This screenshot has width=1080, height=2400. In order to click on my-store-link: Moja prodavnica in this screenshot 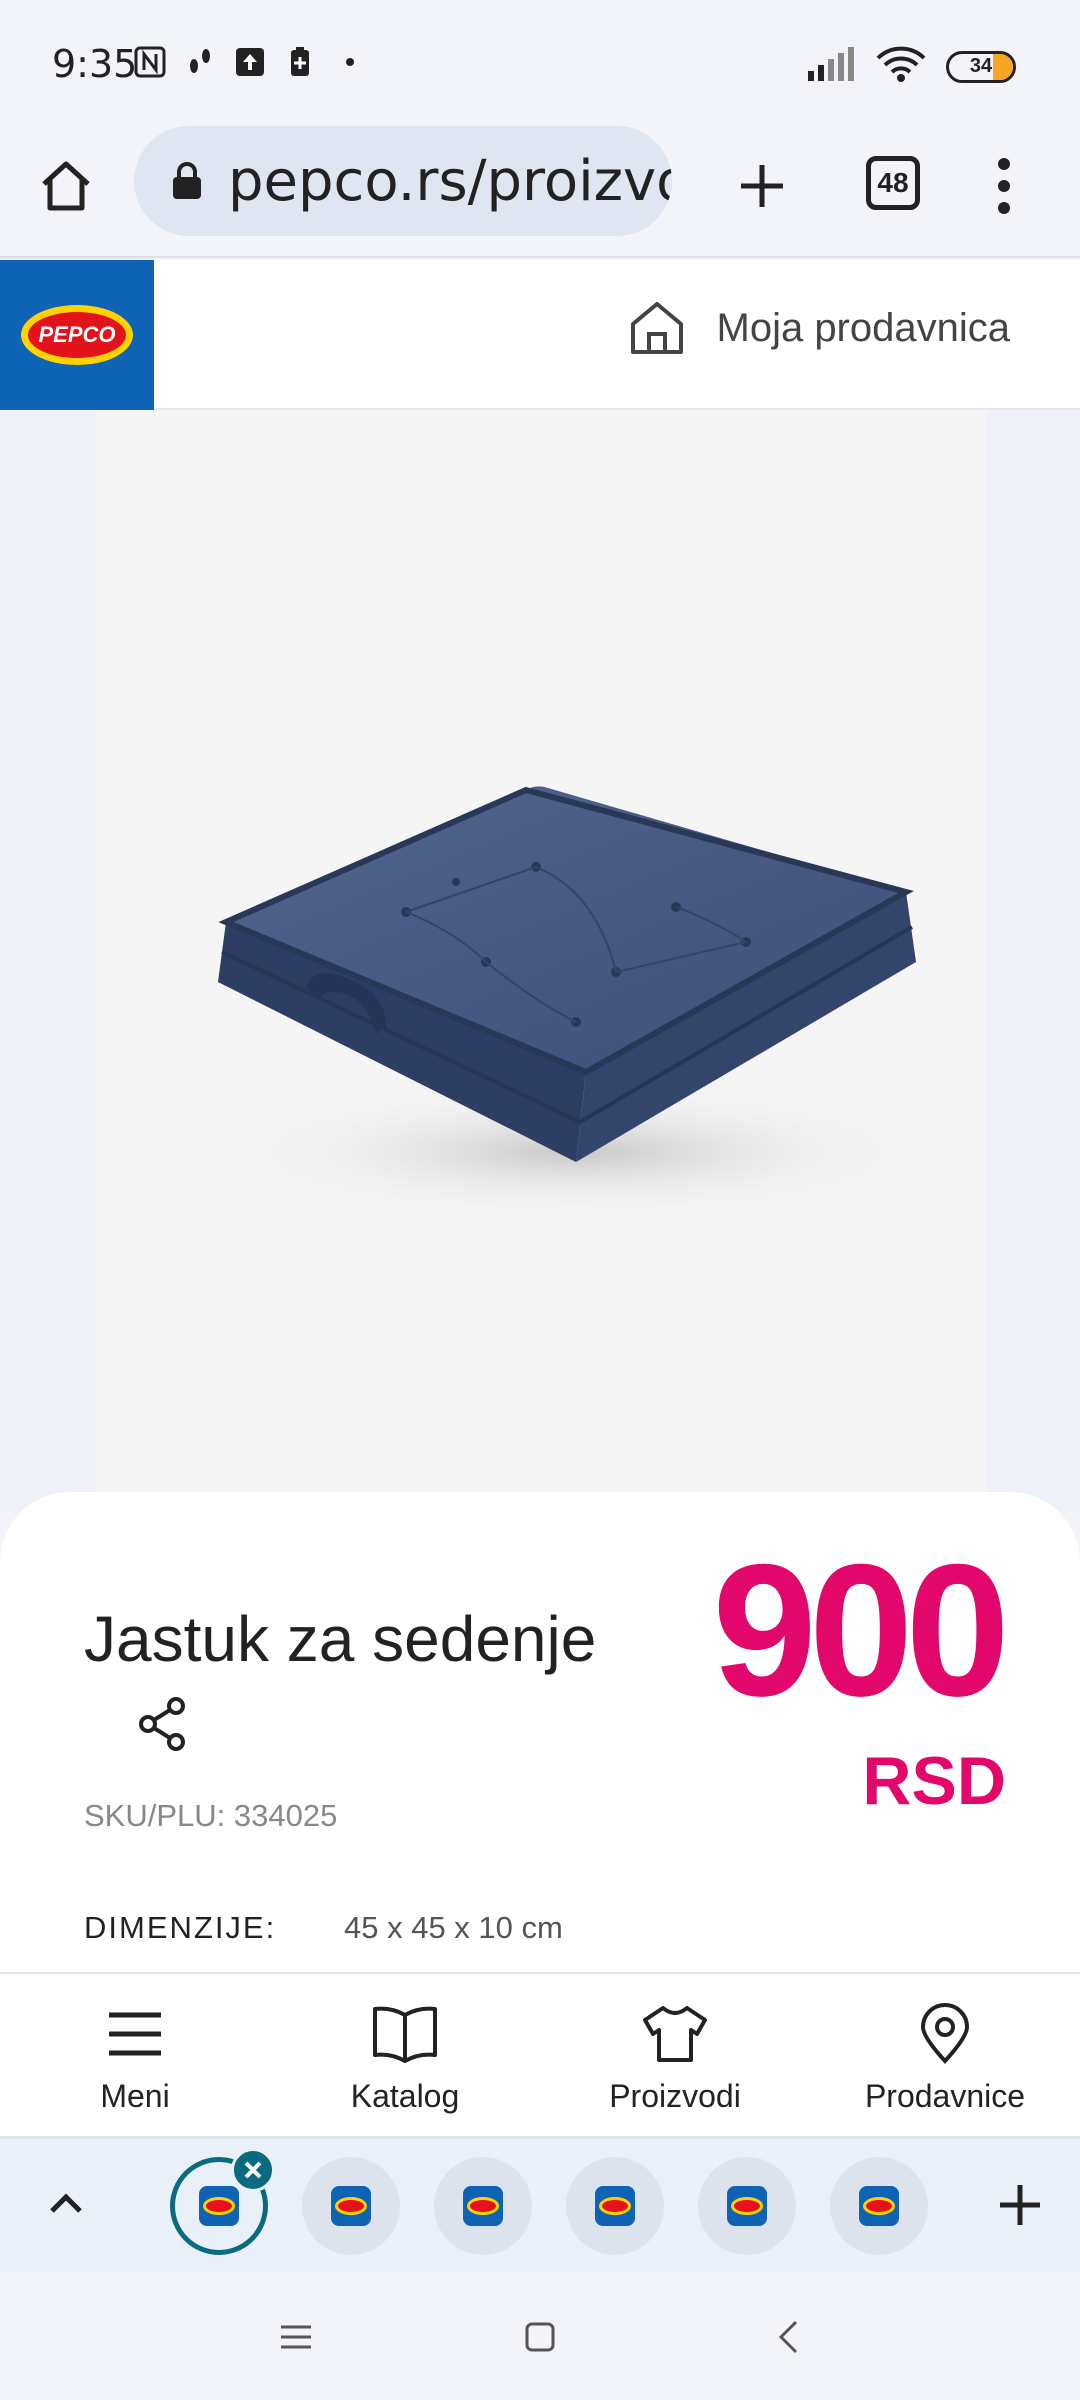, I will do `click(819, 328)`.